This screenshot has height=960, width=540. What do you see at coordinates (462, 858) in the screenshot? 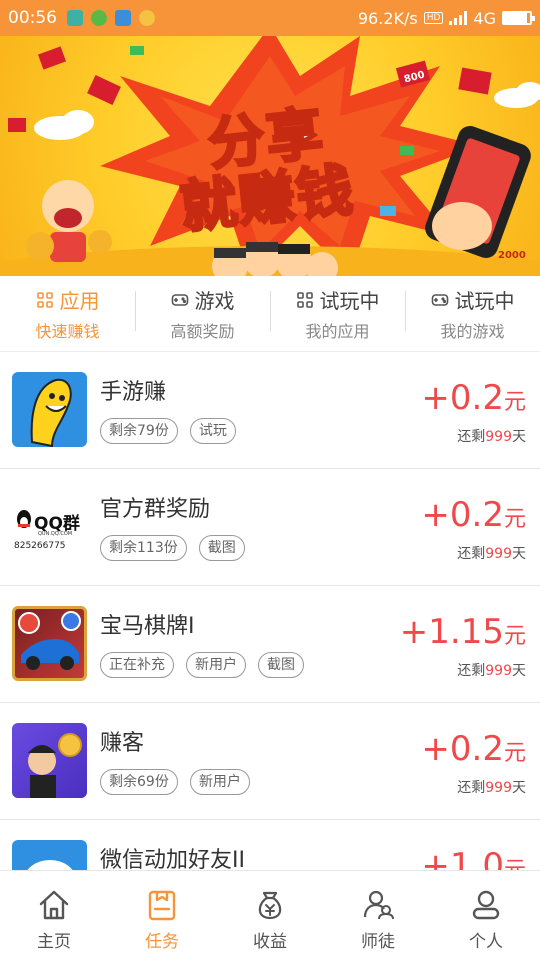
I see `reward-amount: +1.0` at bounding box center [462, 858].